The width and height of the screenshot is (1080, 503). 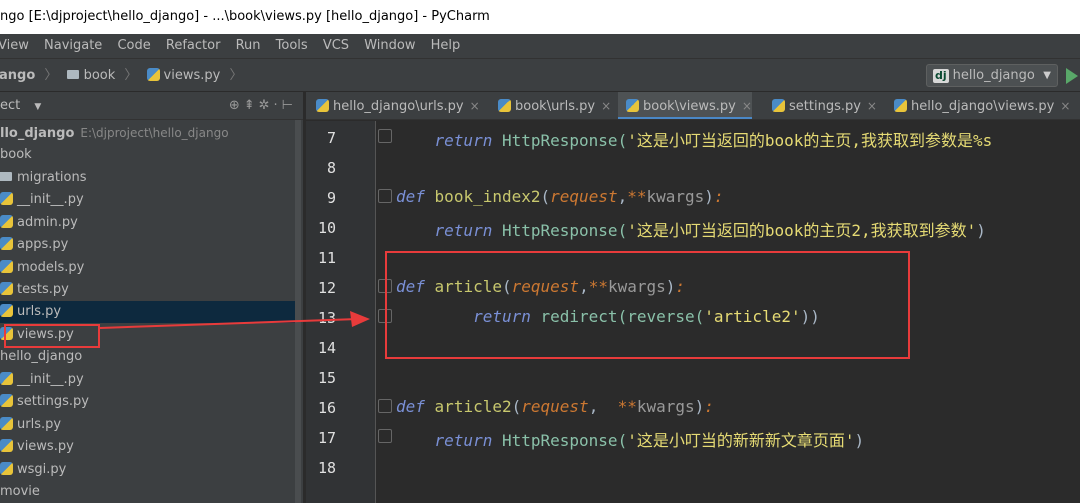 I want to click on django-icon: dj, so click(x=941, y=76).